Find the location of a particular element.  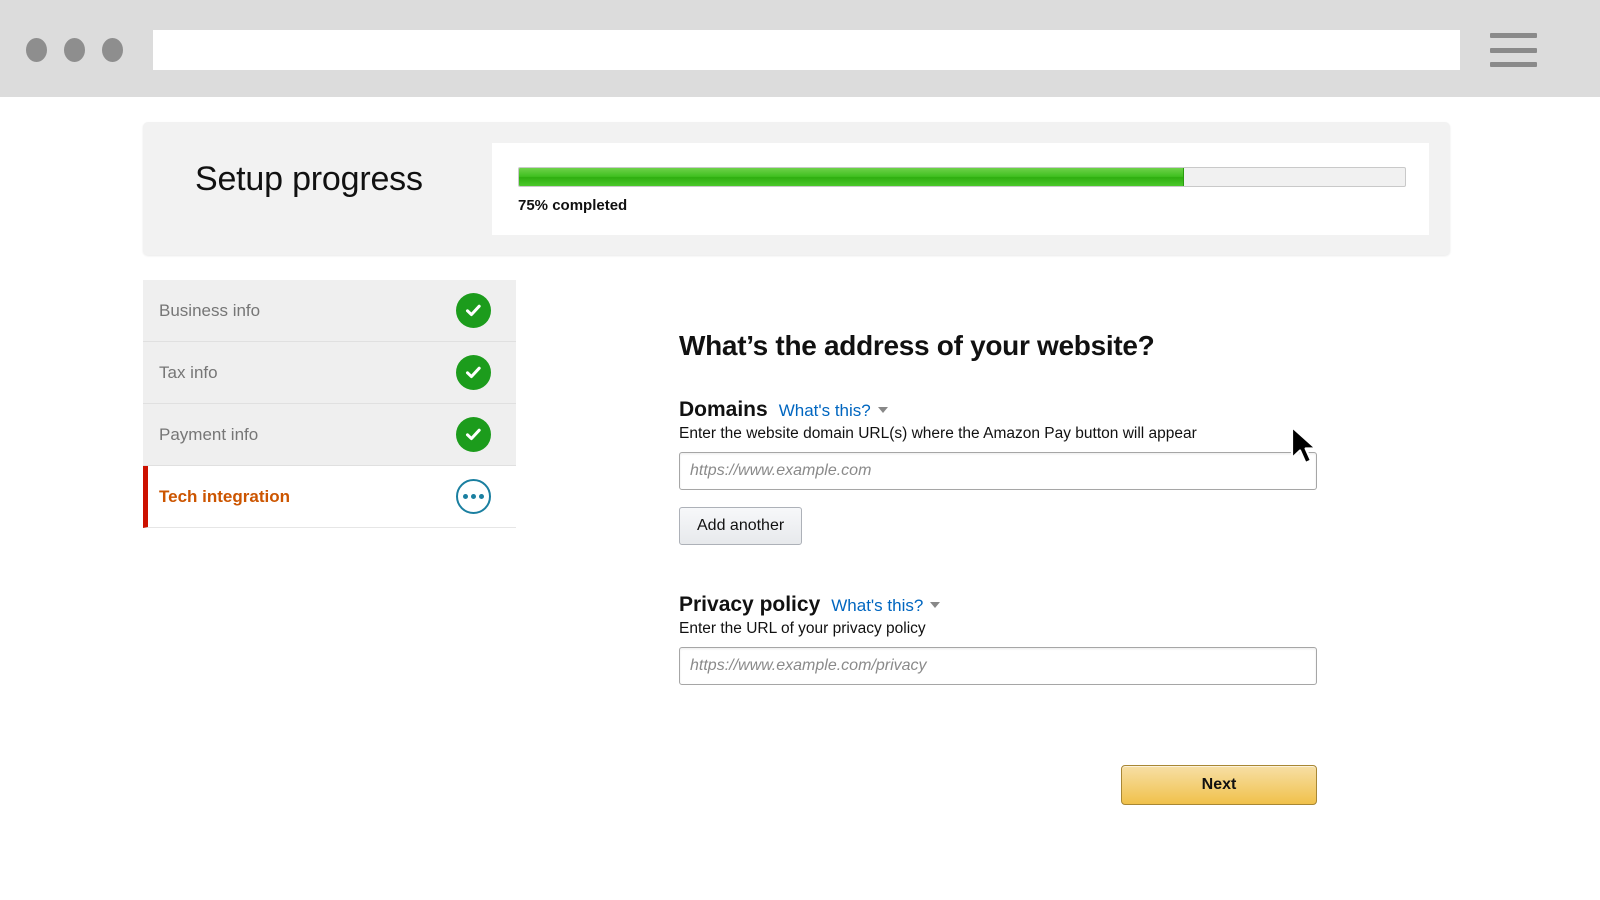

ellipsis-icon is located at coordinates (473, 496).